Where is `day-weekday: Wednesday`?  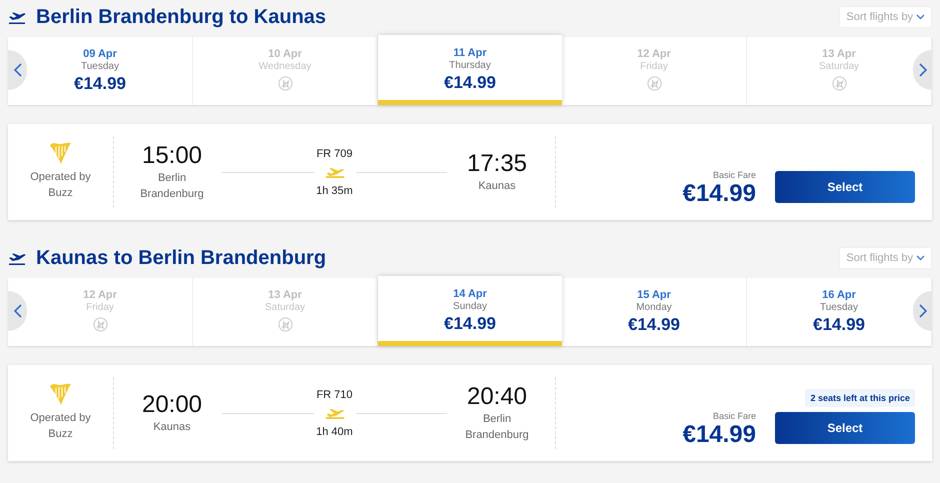
day-weekday: Wednesday is located at coordinates (285, 66).